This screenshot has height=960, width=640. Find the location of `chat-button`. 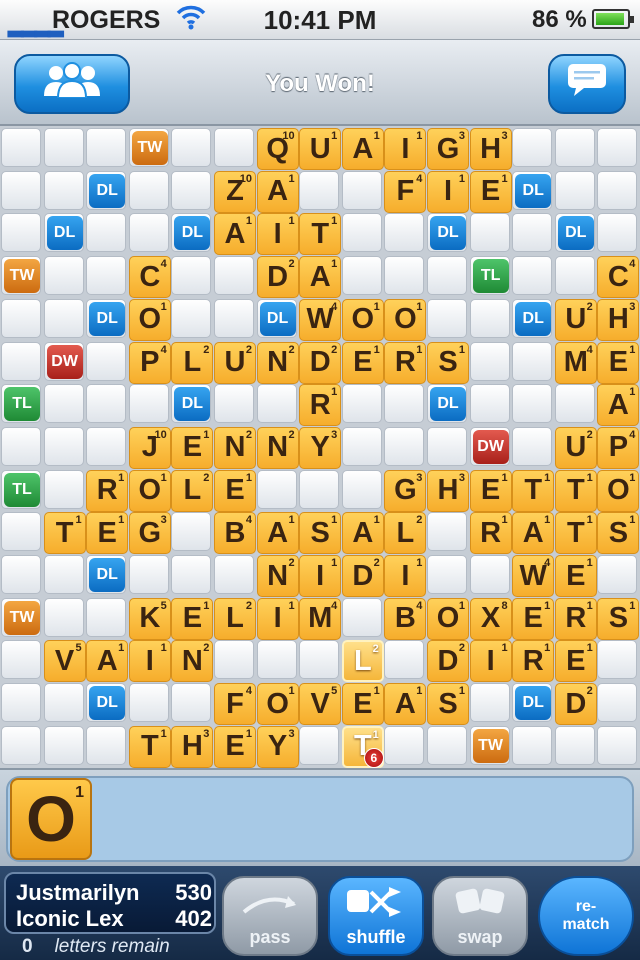

chat-button is located at coordinates (587, 84).